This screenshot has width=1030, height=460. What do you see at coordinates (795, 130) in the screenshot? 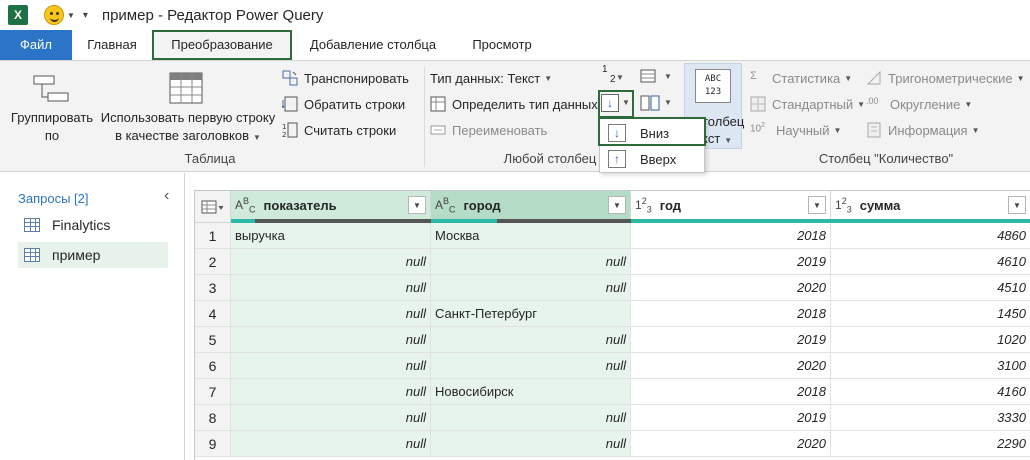
I see `scientific-dropdown: 102 Научный ▼` at bounding box center [795, 130].